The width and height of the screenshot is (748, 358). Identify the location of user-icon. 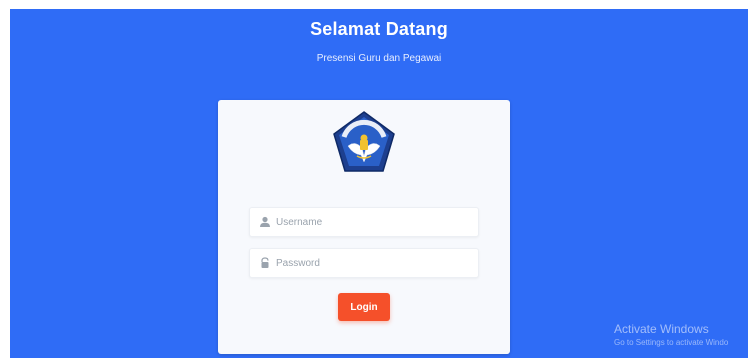
(265, 221).